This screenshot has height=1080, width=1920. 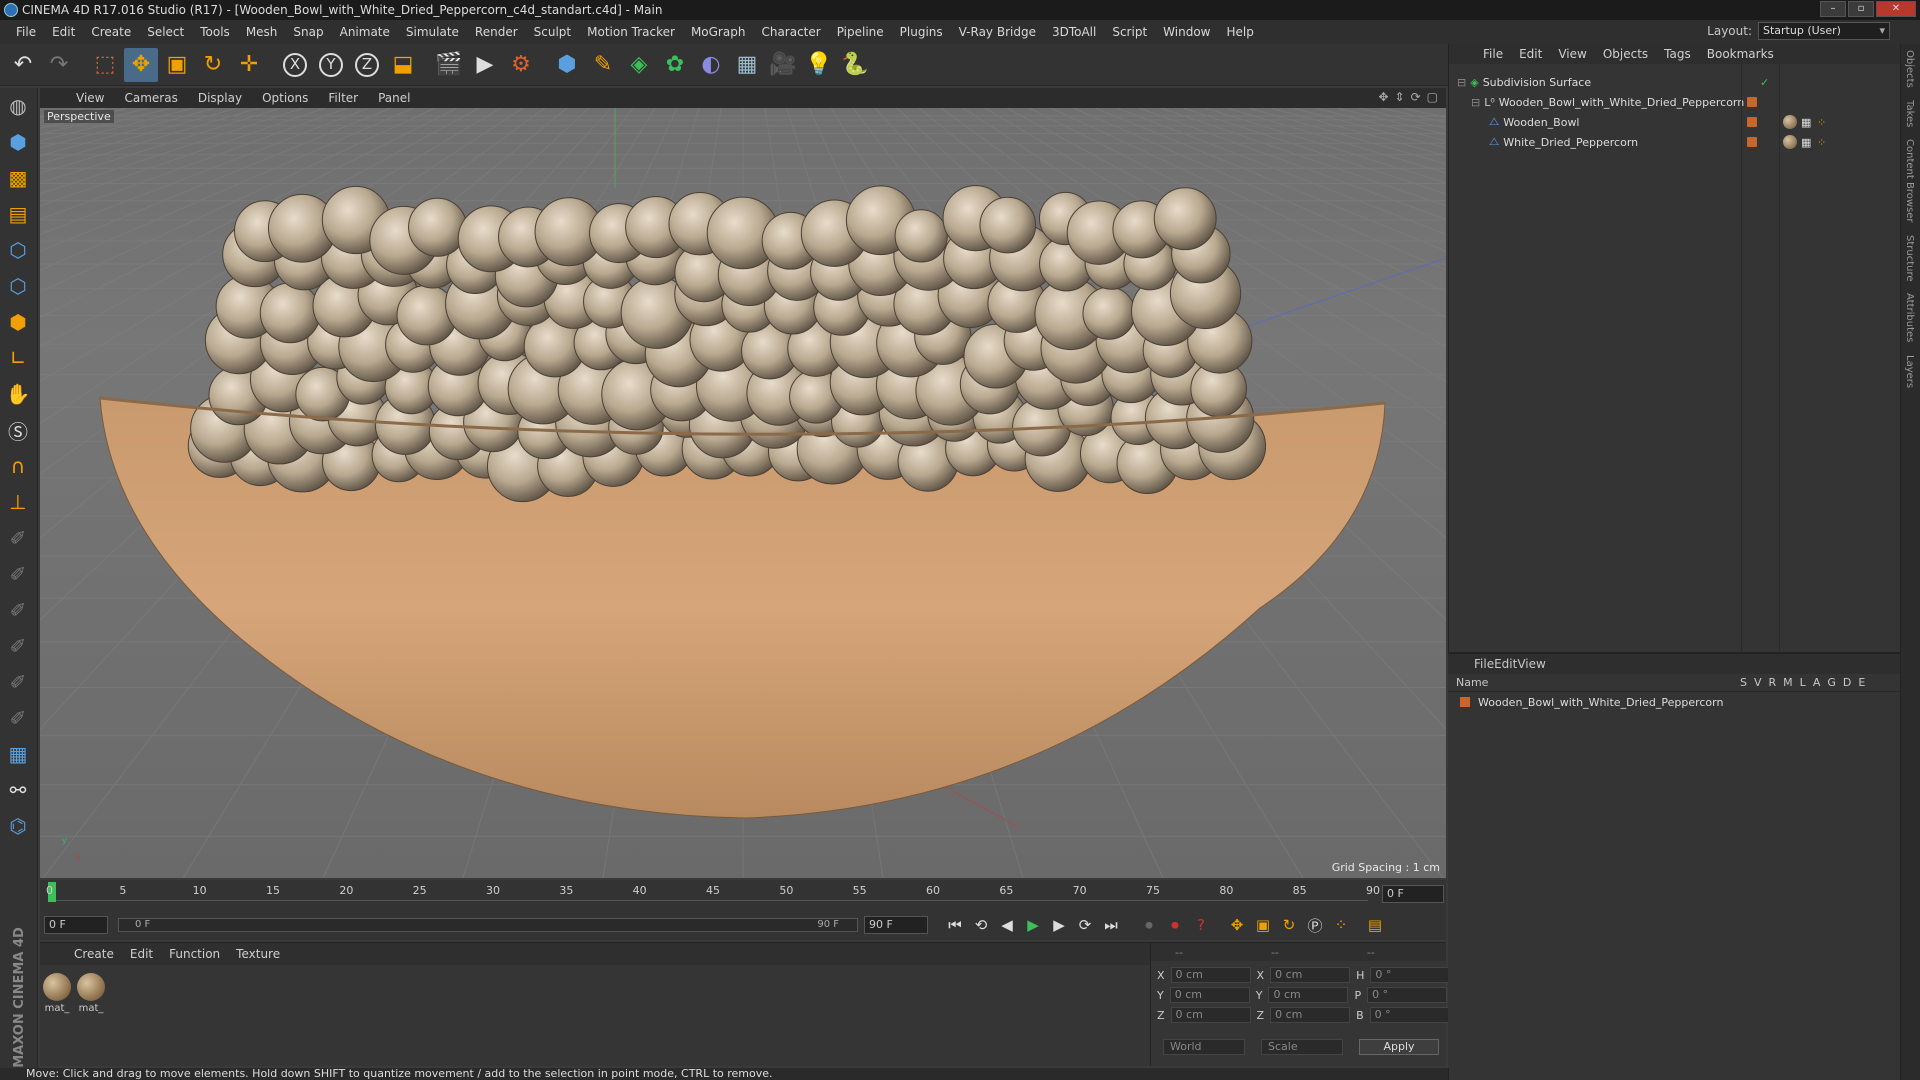 What do you see at coordinates (18, 106) in the screenshot?
I see `make-editable-icon: ◍` at bounding box center [18, 106].